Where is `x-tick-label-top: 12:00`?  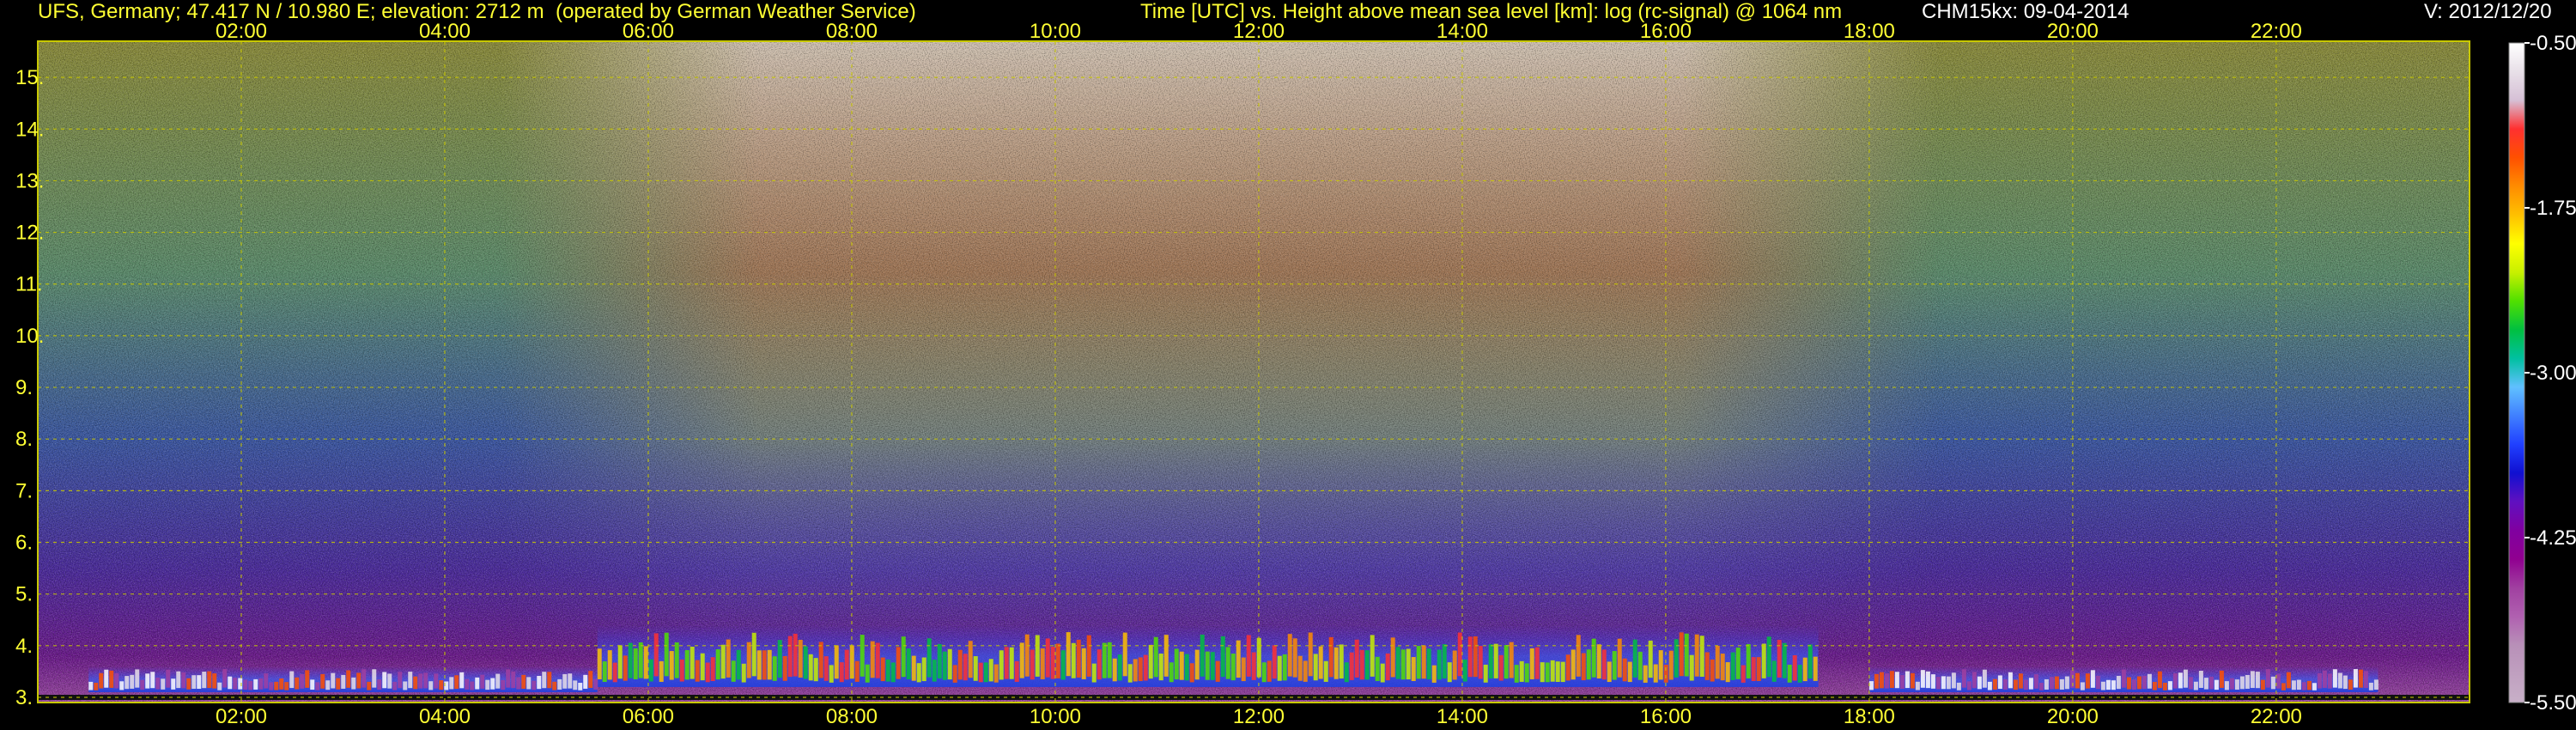
x-tick-label-top: 12:00 is located at coordinates (1259, 31).